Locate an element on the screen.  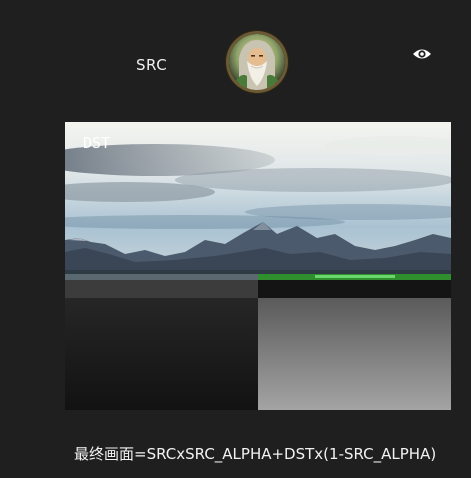
wizard-portrait-icon is located at coordinates (257, 62).